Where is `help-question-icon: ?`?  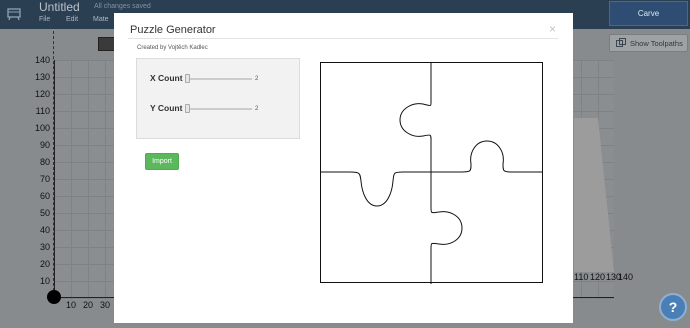
help-question-icon: ? is located at coordinates (673, 307).